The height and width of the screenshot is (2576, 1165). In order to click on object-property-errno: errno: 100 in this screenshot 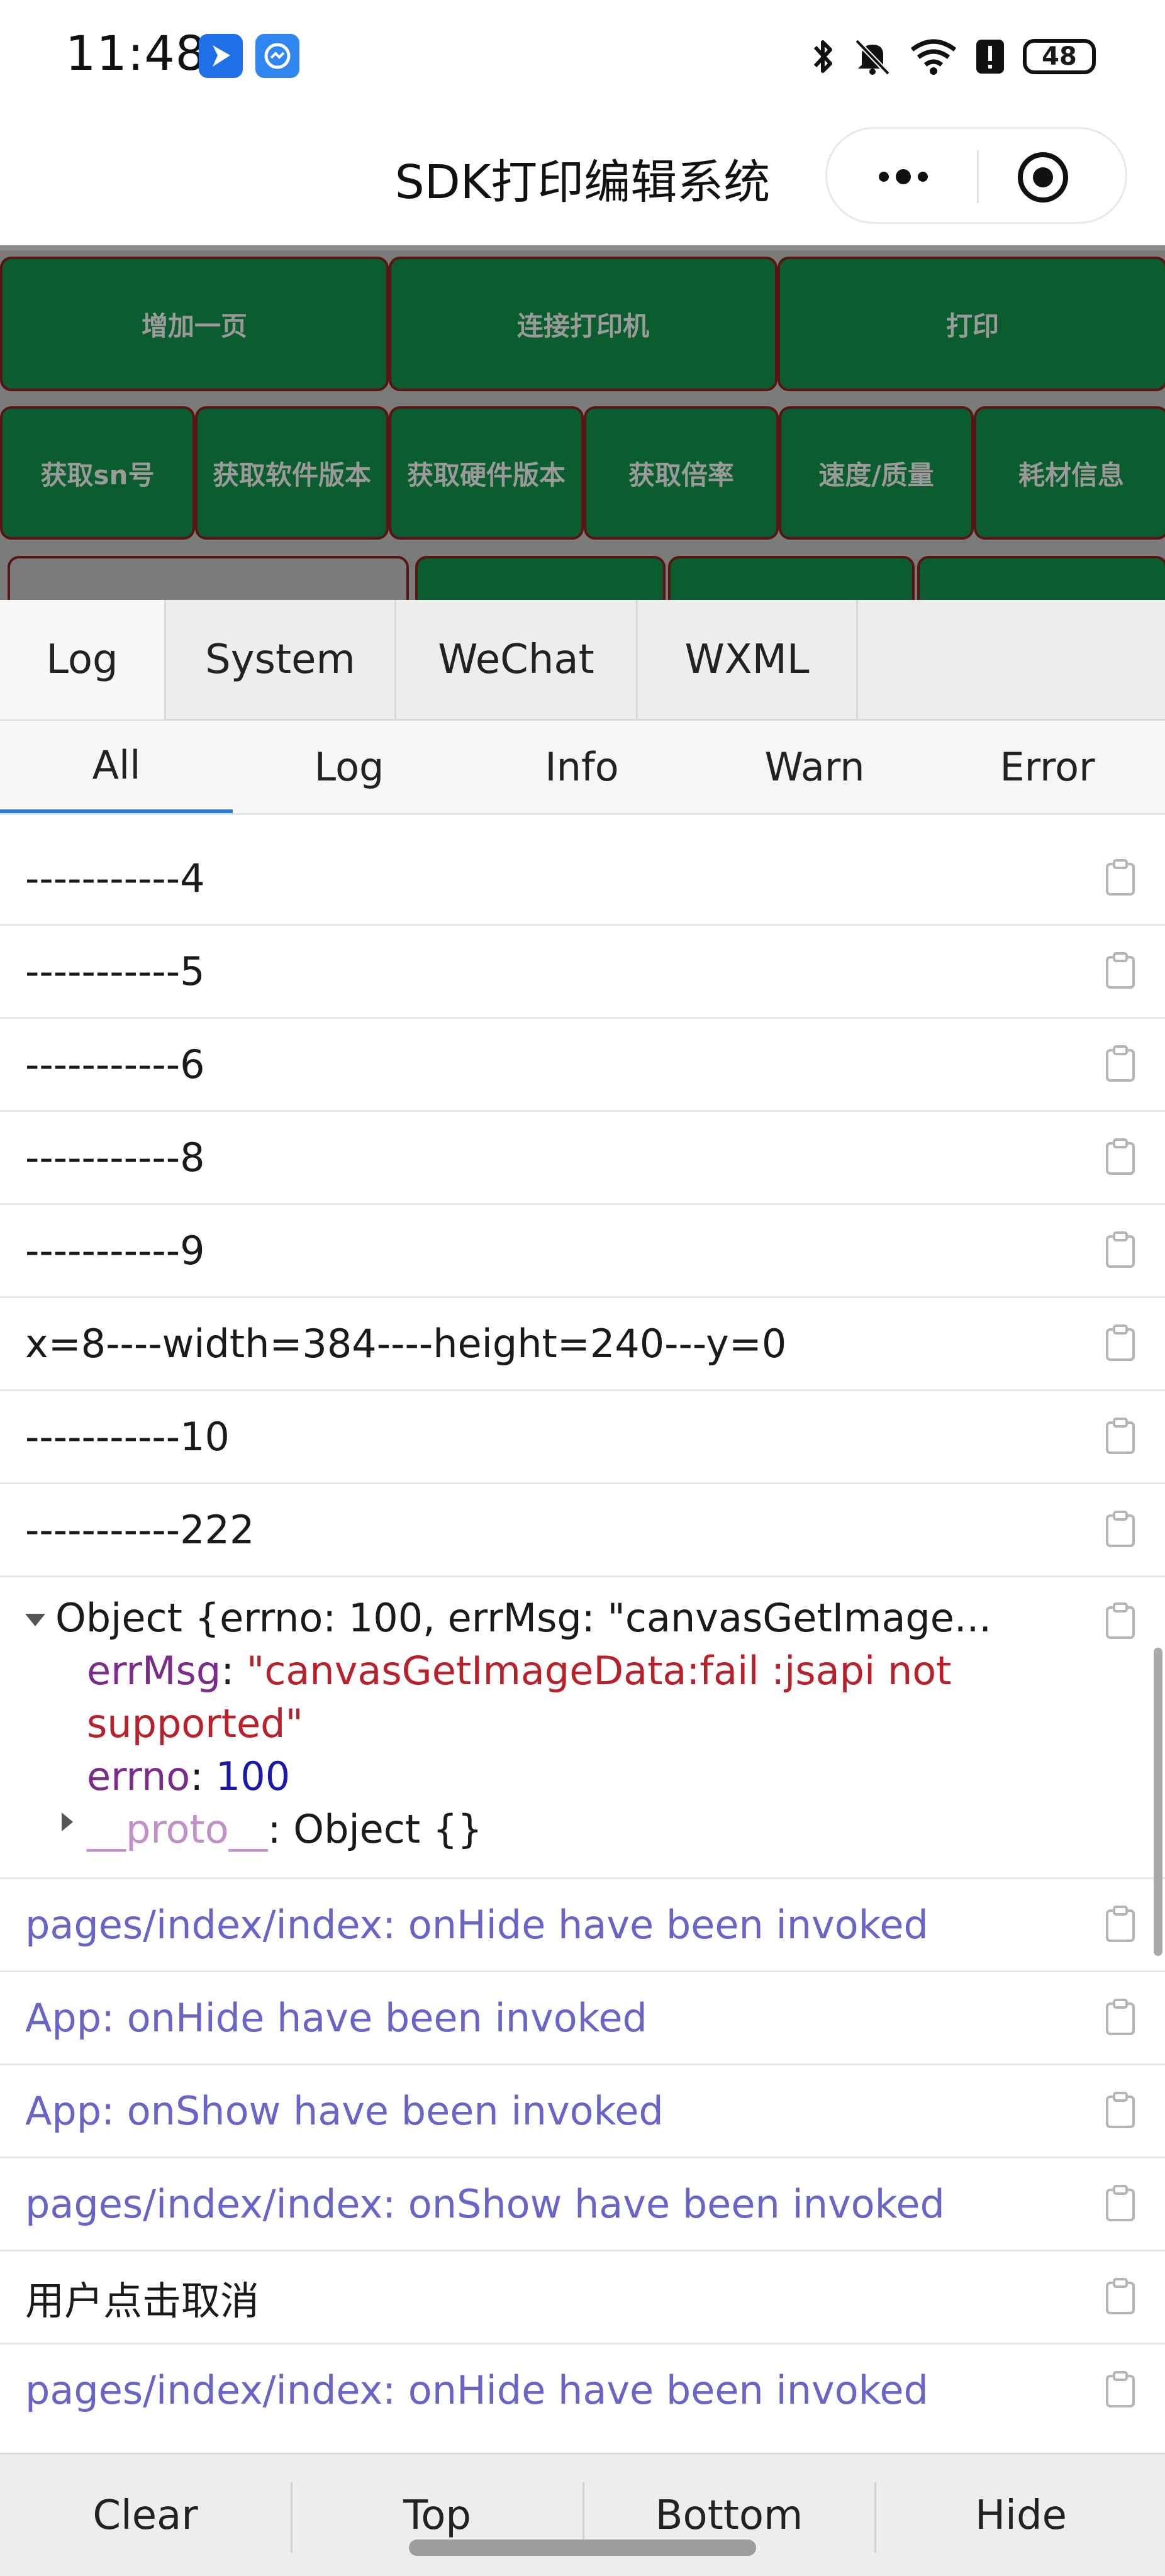, I will do `click(188, 1776)`.